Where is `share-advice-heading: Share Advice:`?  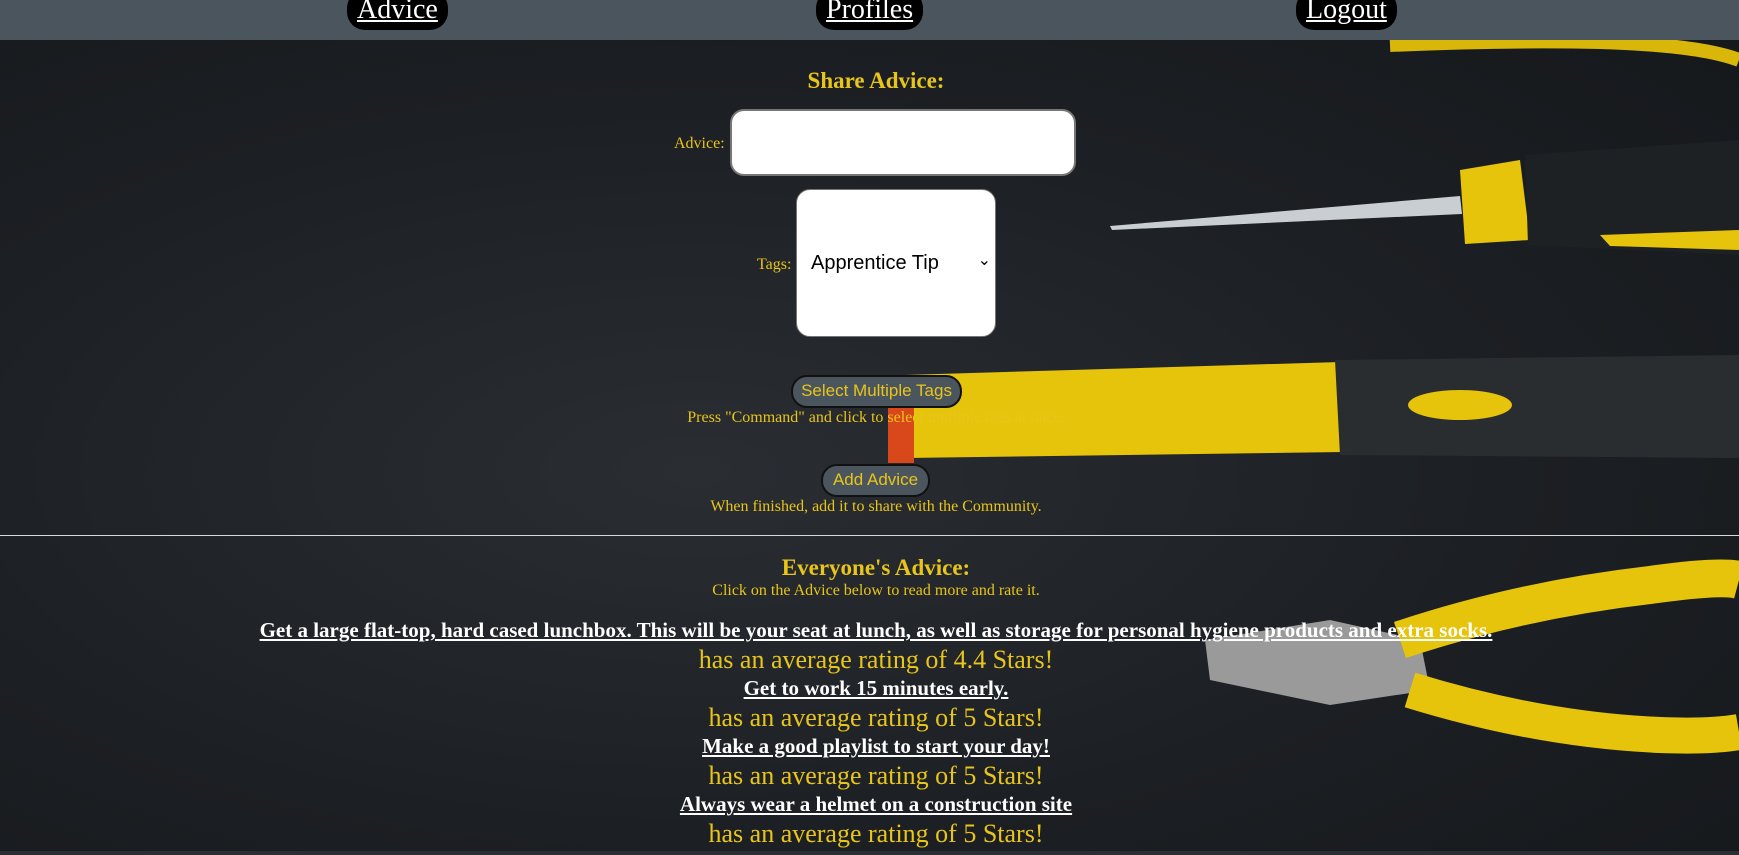
share-advice-heading: Share Advice: is located at coordinates (876, 80).